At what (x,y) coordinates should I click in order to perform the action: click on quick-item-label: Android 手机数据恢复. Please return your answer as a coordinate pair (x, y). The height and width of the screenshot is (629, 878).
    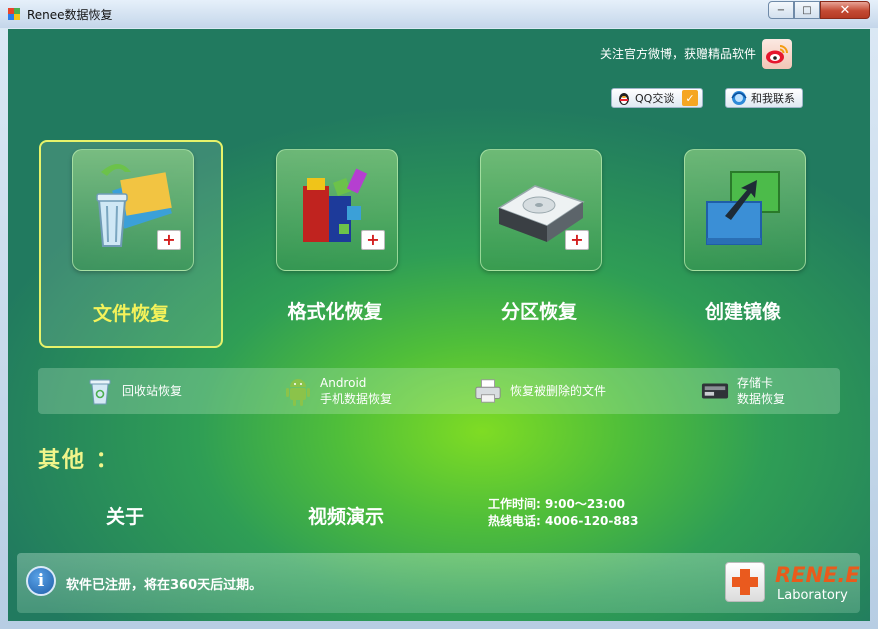
    Looking at the image, I should click on (356, 391).